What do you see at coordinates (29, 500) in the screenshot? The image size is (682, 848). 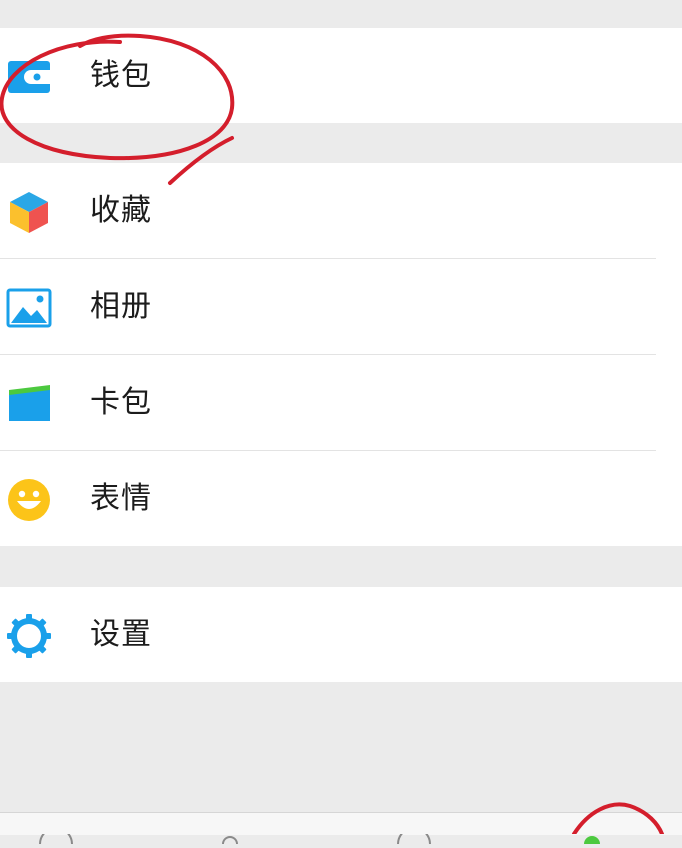 I see `emoji-smile-icon` at bounding box center [29, 500].